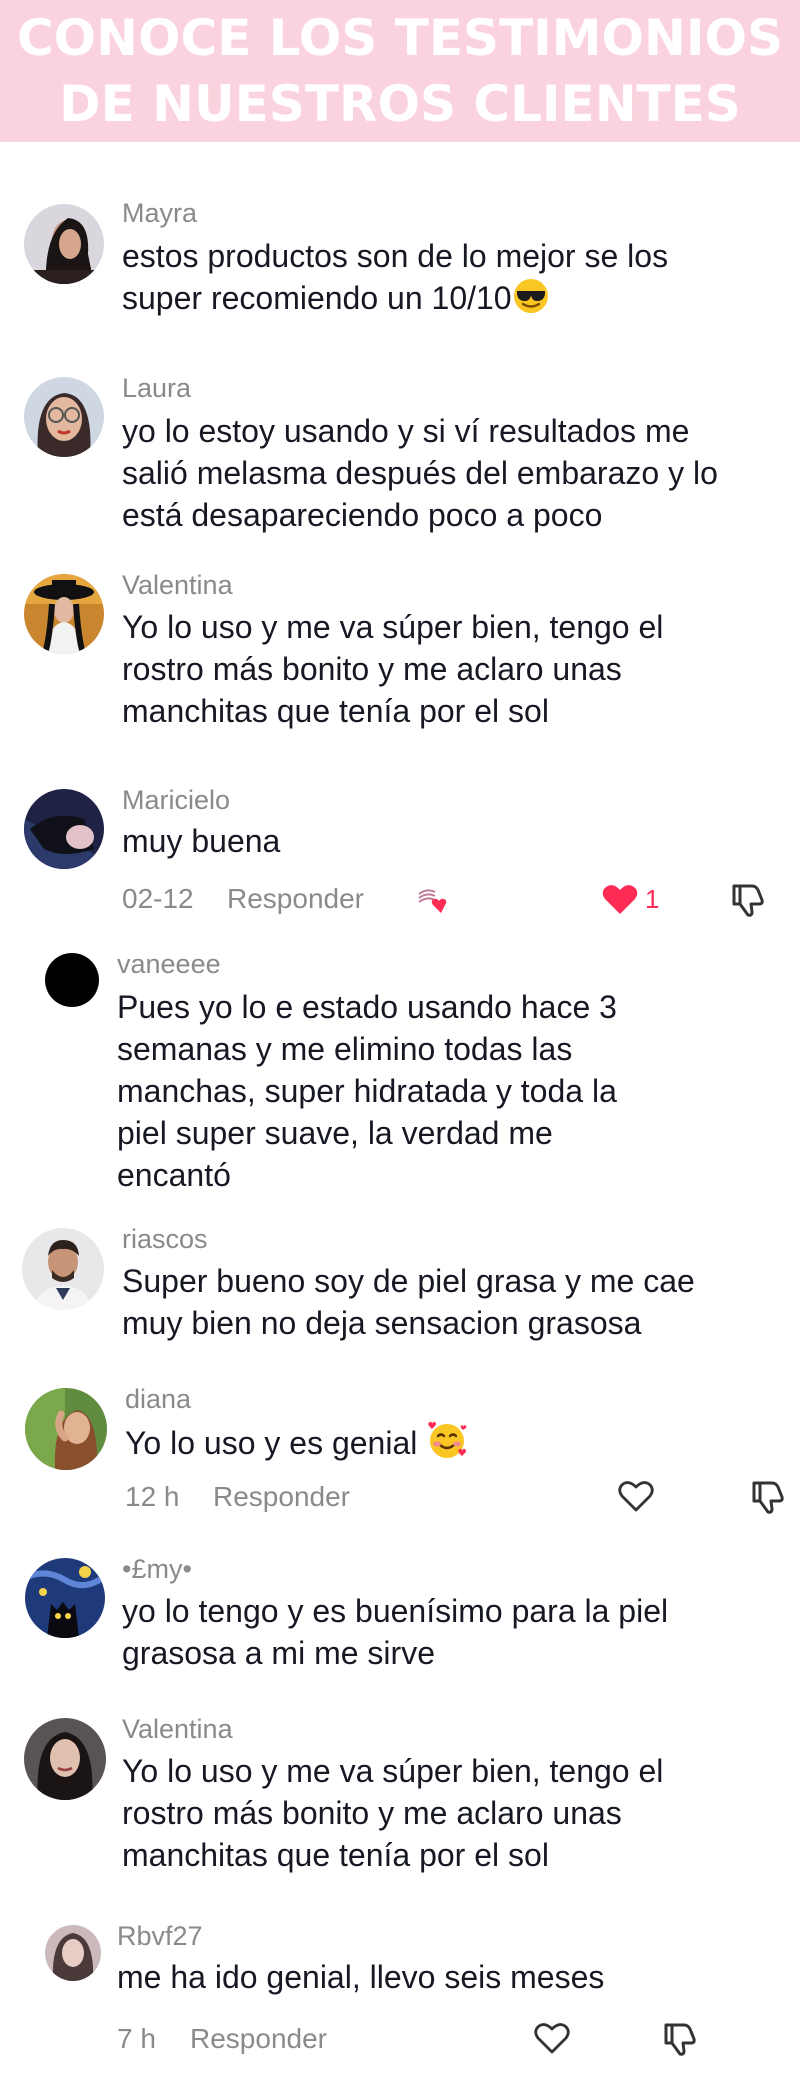 This screenshot has width=800, height=2099. What do you see at coordinates (531, 301) in the screenshot?
I see `sunglasses-face-emoji` at bounding box center [531, 301].